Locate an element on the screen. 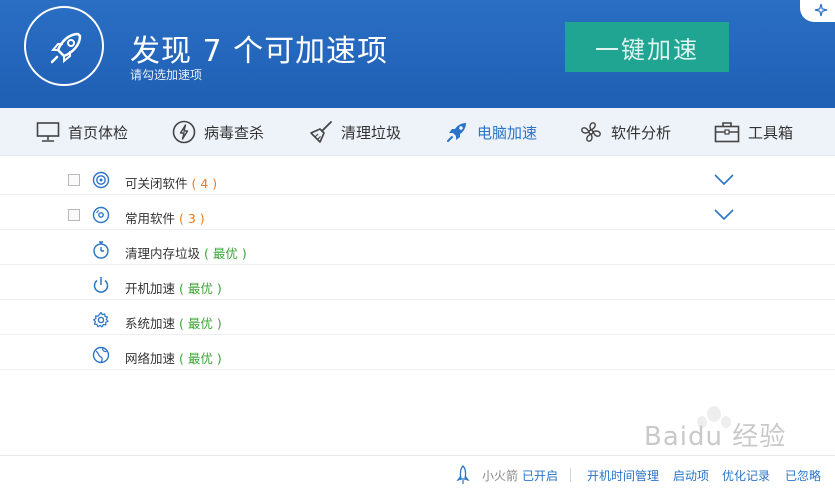 This screenshot has height=494, width=835. network-icon is located at coordinates (101, 355).